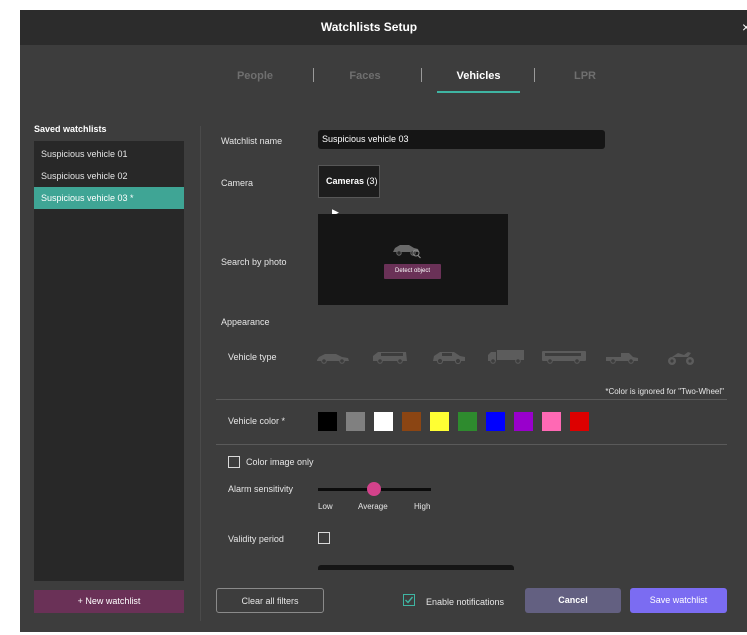 The height and width of the screenshot is (635, 747). Describe the element at coordinates (664, 391) in the screenshot. I see `color-note: *Color is ignored for "Two-Wheel"` at that location.